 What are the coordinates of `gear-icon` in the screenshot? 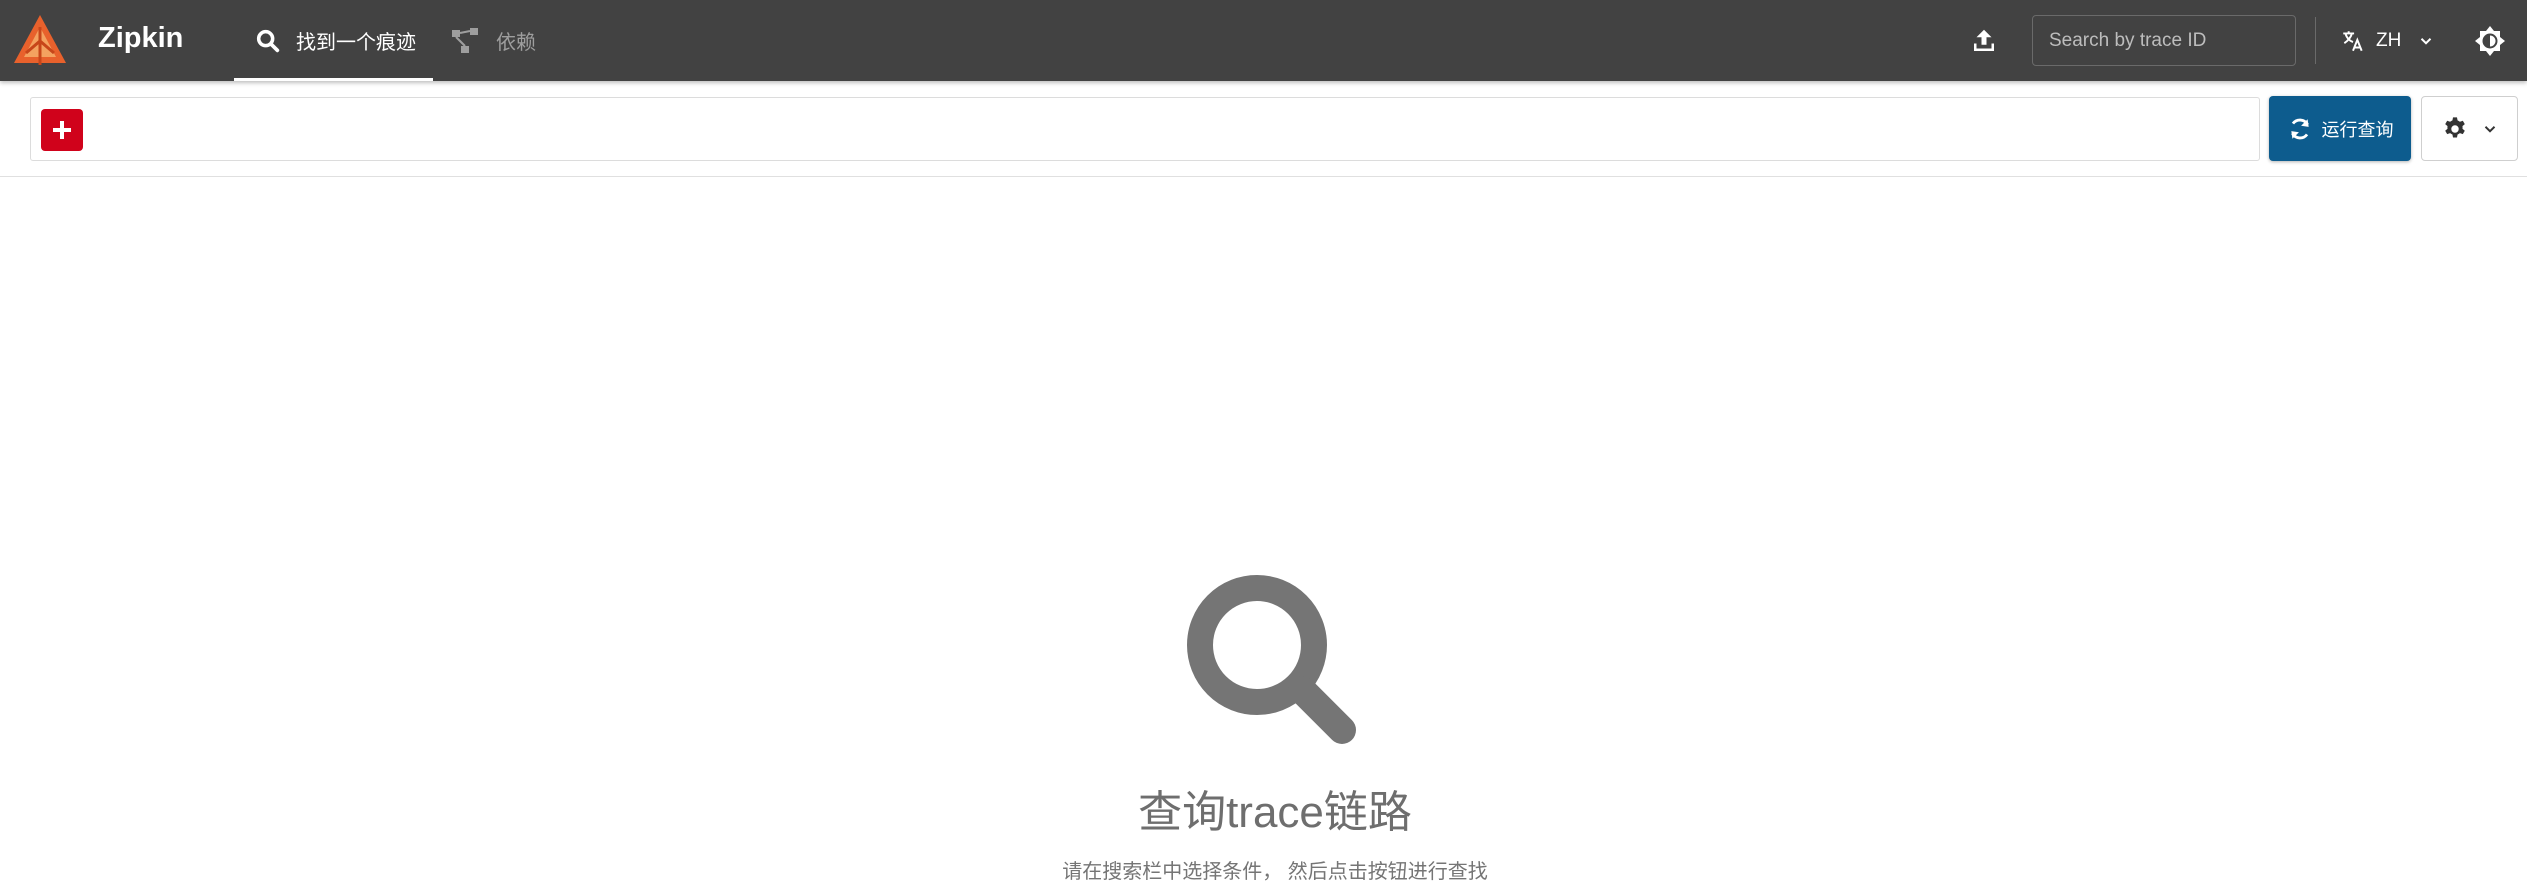 It's located at (2454, 127).